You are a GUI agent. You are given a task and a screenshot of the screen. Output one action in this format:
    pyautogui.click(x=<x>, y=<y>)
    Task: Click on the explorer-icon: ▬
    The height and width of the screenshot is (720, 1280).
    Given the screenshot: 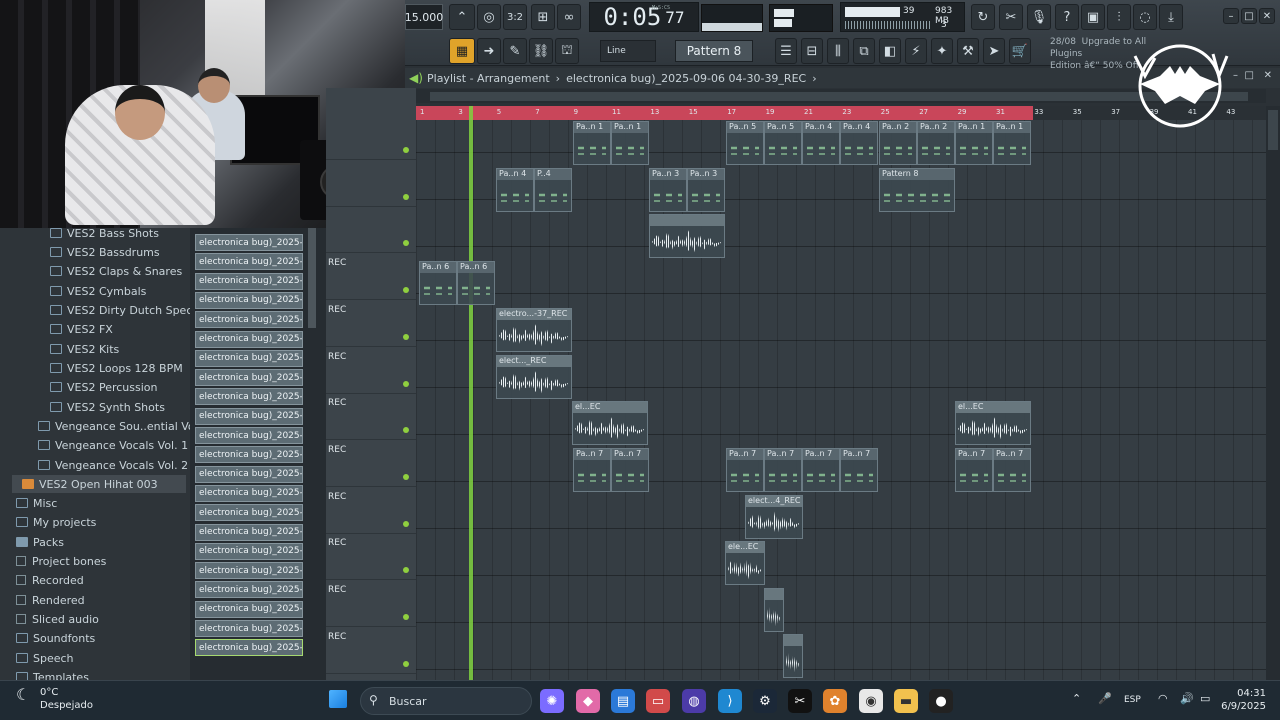 What is the action you would take?
    pyautogui.click(x=906, y=701)
    